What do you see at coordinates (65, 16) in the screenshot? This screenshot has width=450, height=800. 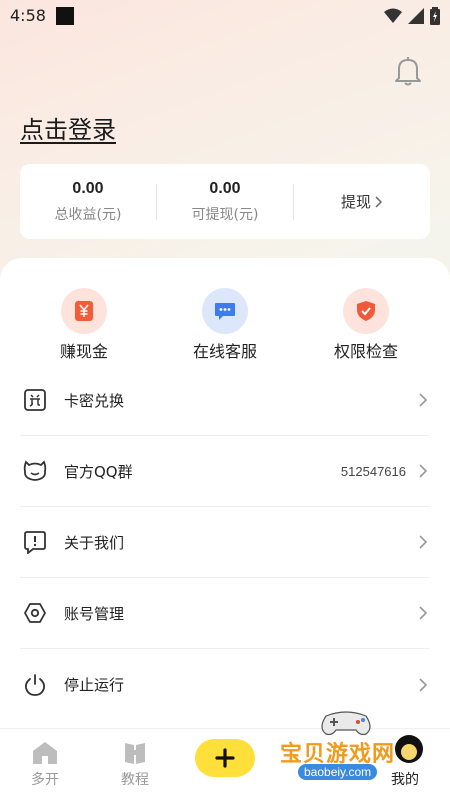 I see `notification-icon` at bounding box center [65, 16].